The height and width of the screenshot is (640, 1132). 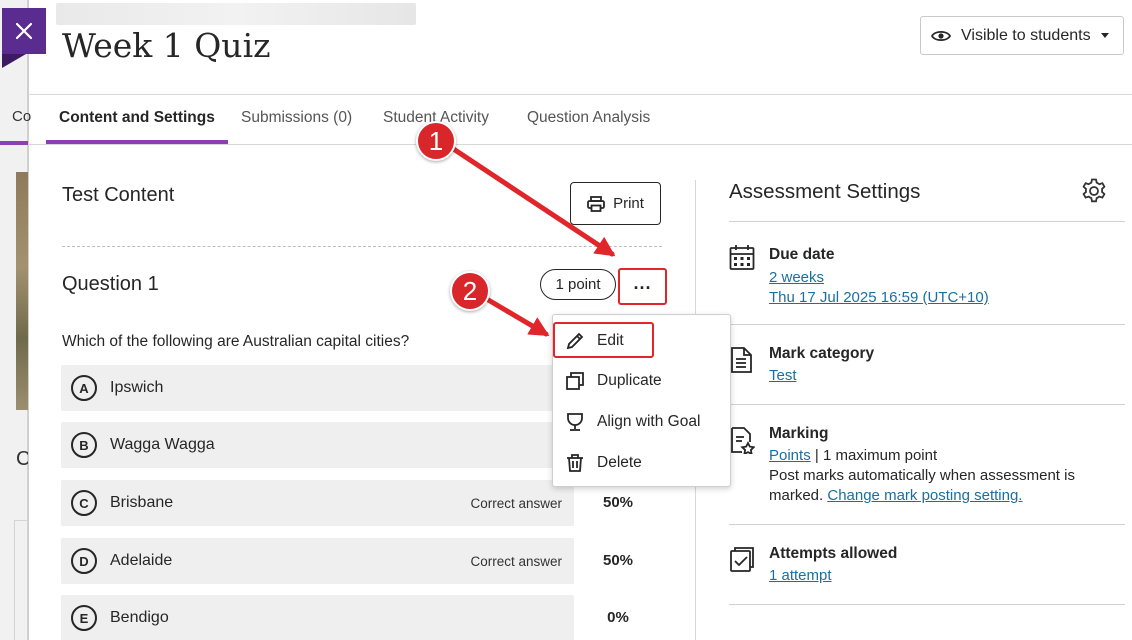 I want to click on assessment-settings-title: Assessment Settings, so click(x=825, y=191).